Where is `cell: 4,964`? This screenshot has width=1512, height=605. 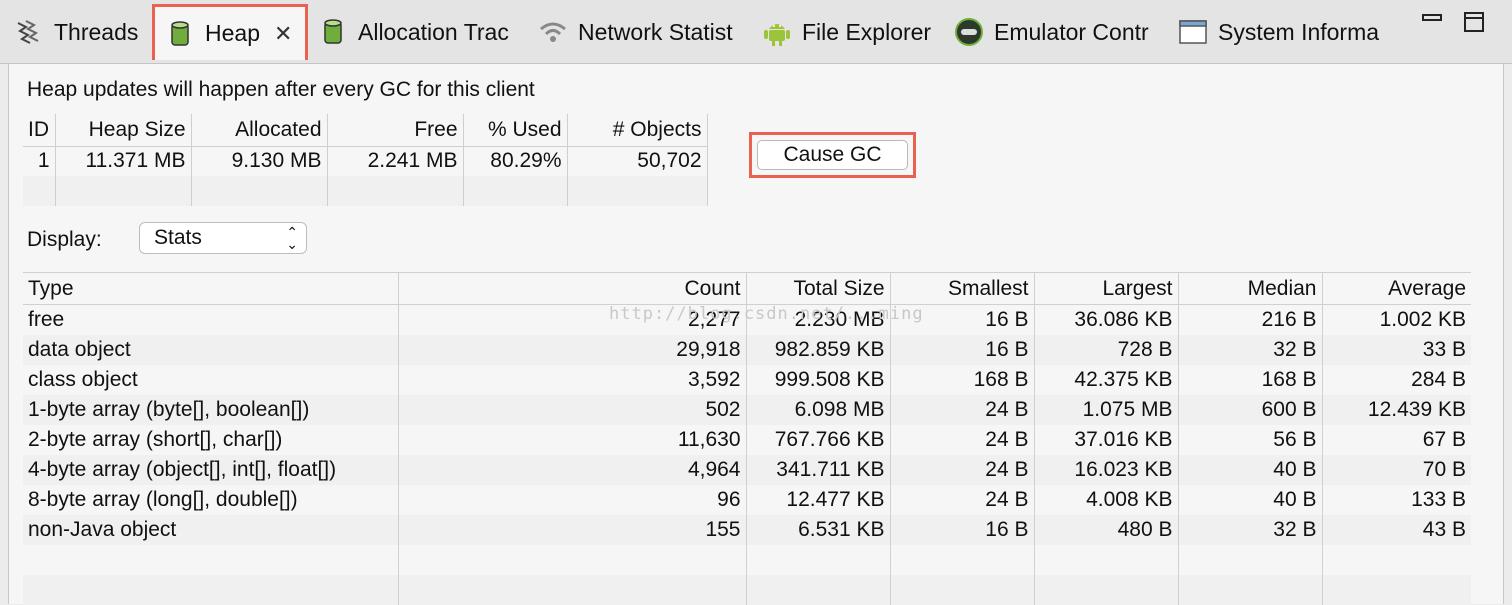 cell: 4,964 is located at coordinates (572, 469).